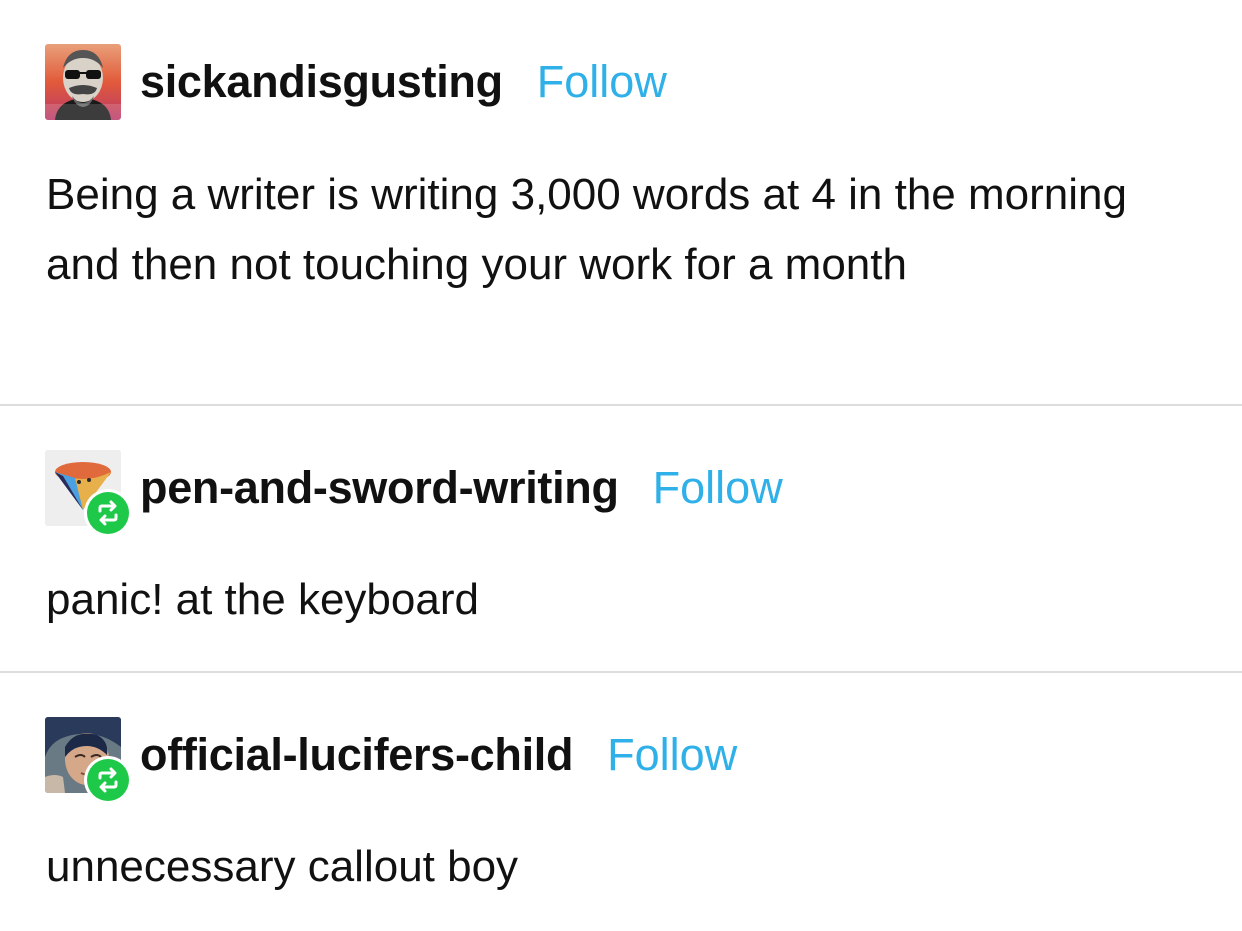  I want to click on post-header: sickandisgusting Follow, so click(356, 82).